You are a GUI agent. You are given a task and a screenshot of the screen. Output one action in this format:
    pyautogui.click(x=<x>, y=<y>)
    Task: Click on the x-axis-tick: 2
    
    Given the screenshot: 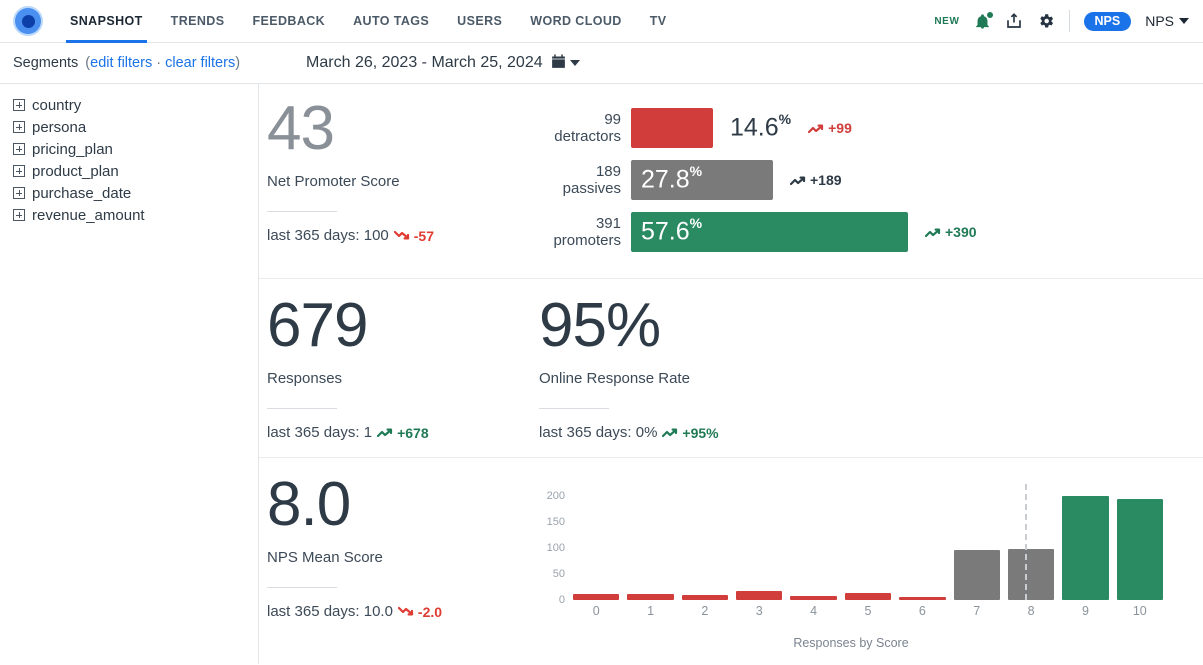 What is the action you would take?
    pyautogui.click(x=705, y=611)
    